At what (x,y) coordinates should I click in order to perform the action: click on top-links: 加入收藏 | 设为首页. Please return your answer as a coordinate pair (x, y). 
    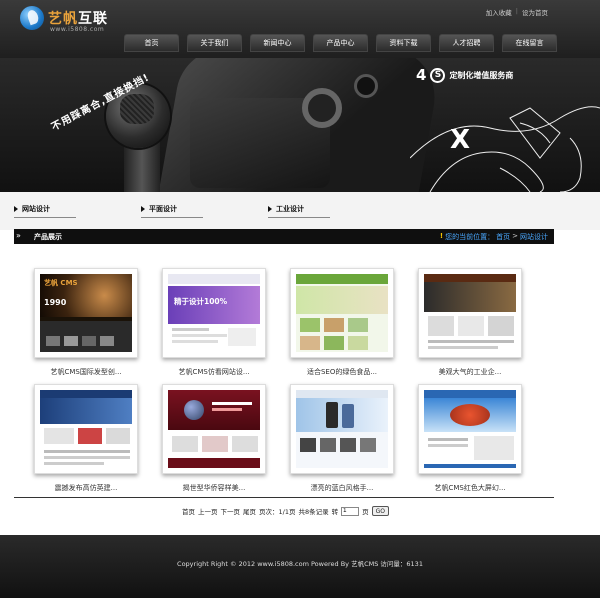
    Looking at the image, I should click on (517, 12).